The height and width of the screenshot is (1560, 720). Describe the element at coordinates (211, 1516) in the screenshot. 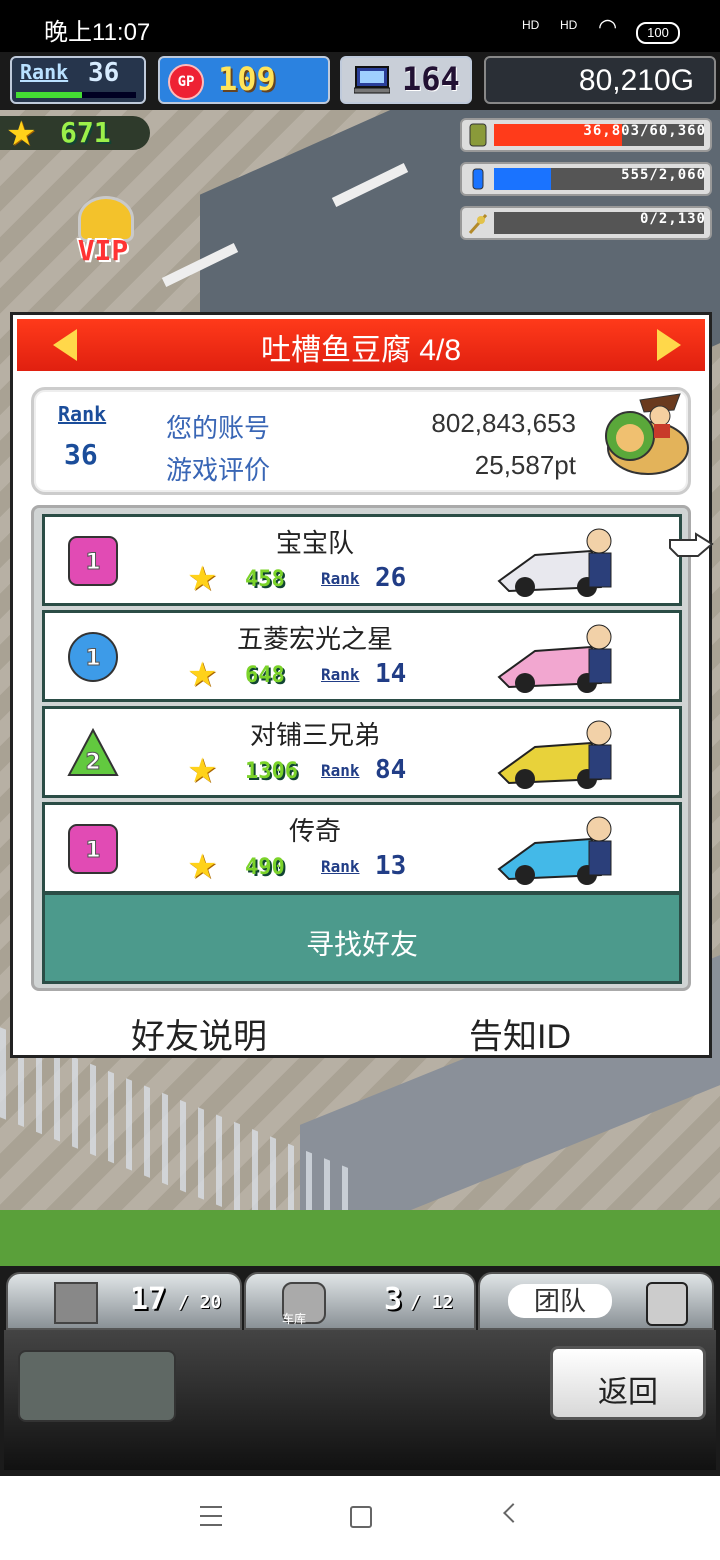

I see `menu-icon` at that location.